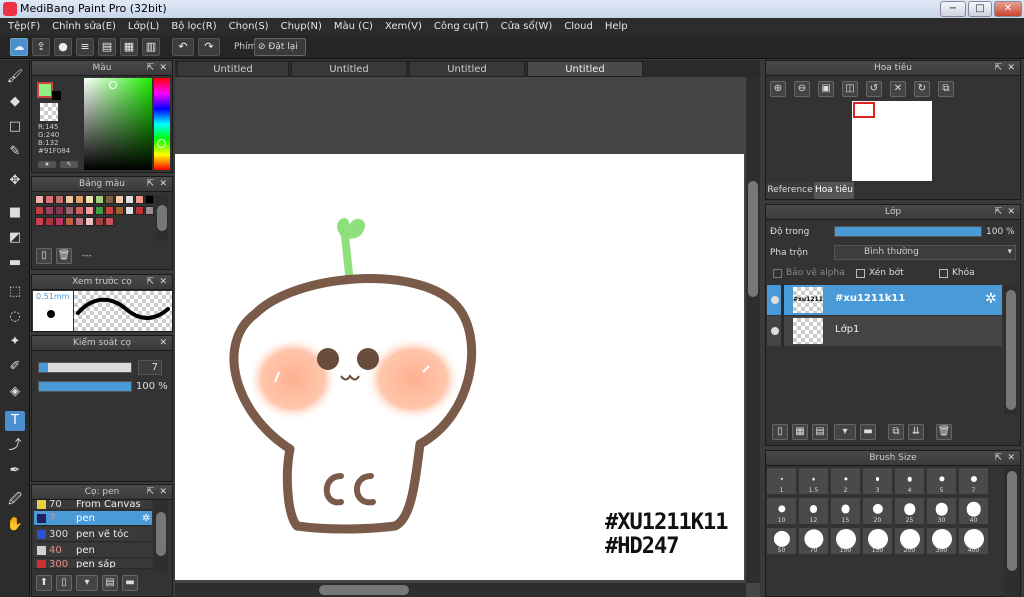 Image resolution: width=1024 pixels, height=597 pixels. I want to click on chart-icon: ▥, so click(151, 47).